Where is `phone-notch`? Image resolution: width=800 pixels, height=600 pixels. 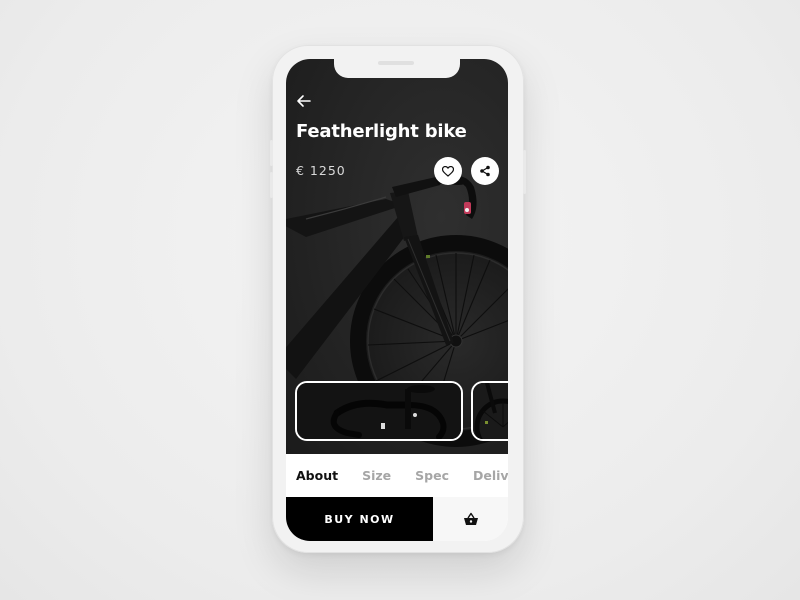 phone-notch is located at coordinates (397, 68).